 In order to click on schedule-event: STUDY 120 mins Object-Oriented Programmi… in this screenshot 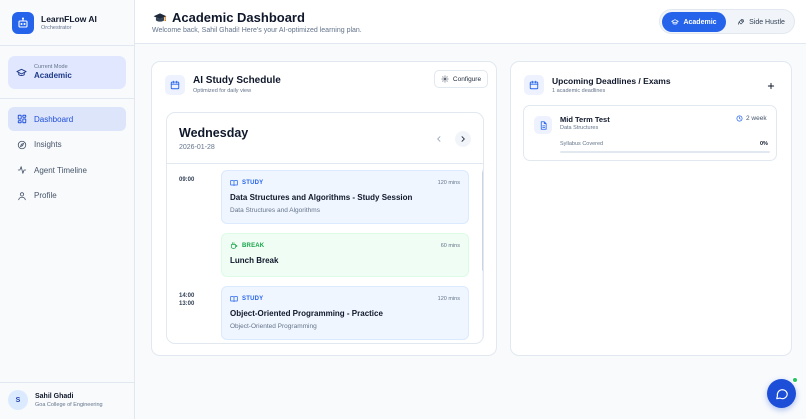, I will do `click(345, 313)`.